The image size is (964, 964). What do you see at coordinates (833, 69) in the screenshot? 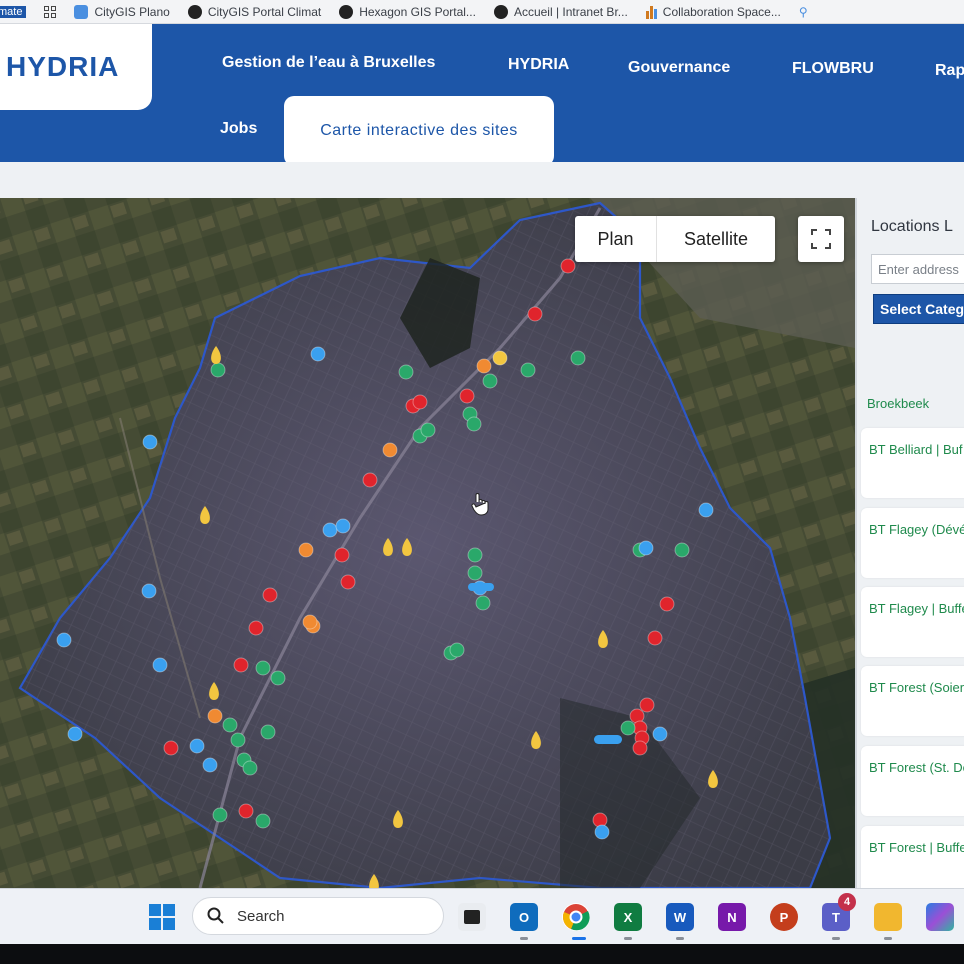
I see `nav-flowbru: FLOWBRU` at bounding box center [833, 69].